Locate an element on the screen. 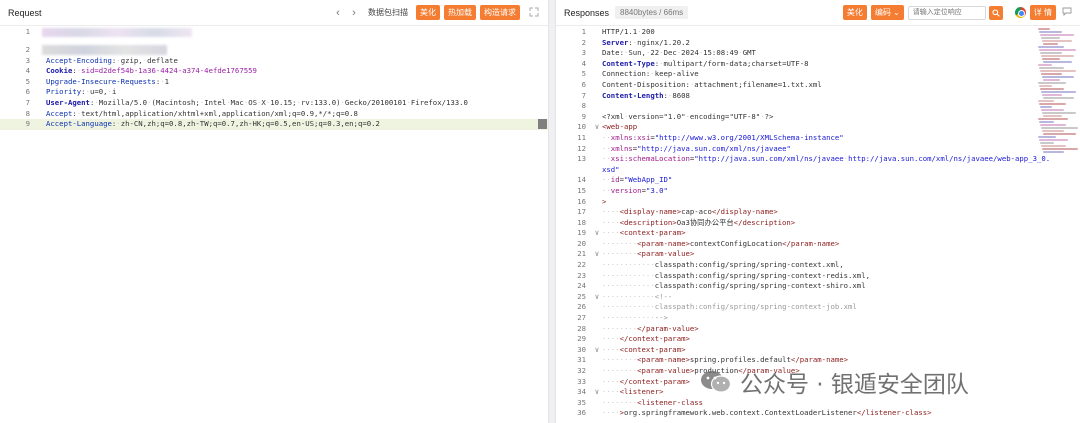  expand-icon is located at coordinates (534, 13).